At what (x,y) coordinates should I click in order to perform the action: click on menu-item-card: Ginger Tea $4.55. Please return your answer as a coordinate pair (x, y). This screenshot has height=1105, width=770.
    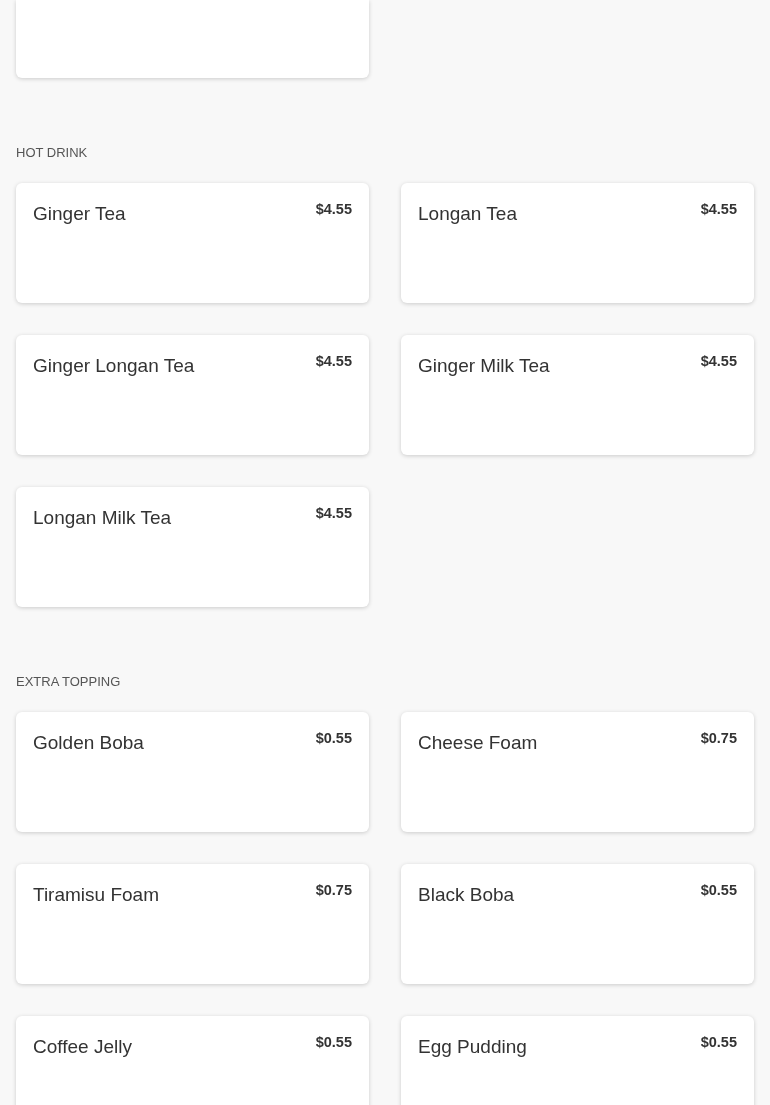
    Looking at the image, I should click on (192, 243).